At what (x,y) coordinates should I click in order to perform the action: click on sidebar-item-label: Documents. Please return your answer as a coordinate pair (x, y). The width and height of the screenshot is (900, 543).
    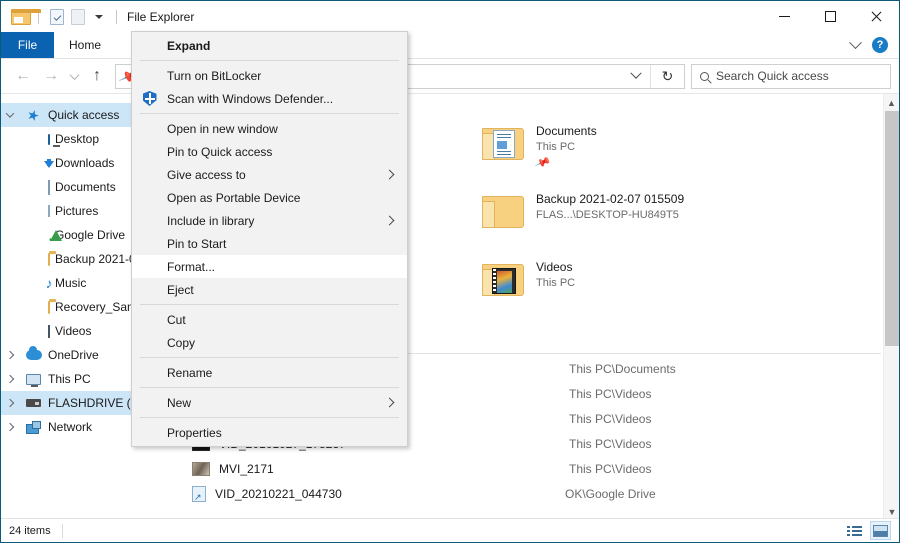
    Looking at the image, I should click on (85, 187).